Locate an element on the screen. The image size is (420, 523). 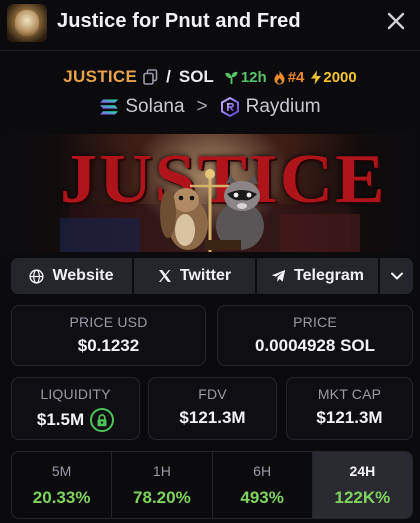
telegram-icon is located at coordinates (278, 276).